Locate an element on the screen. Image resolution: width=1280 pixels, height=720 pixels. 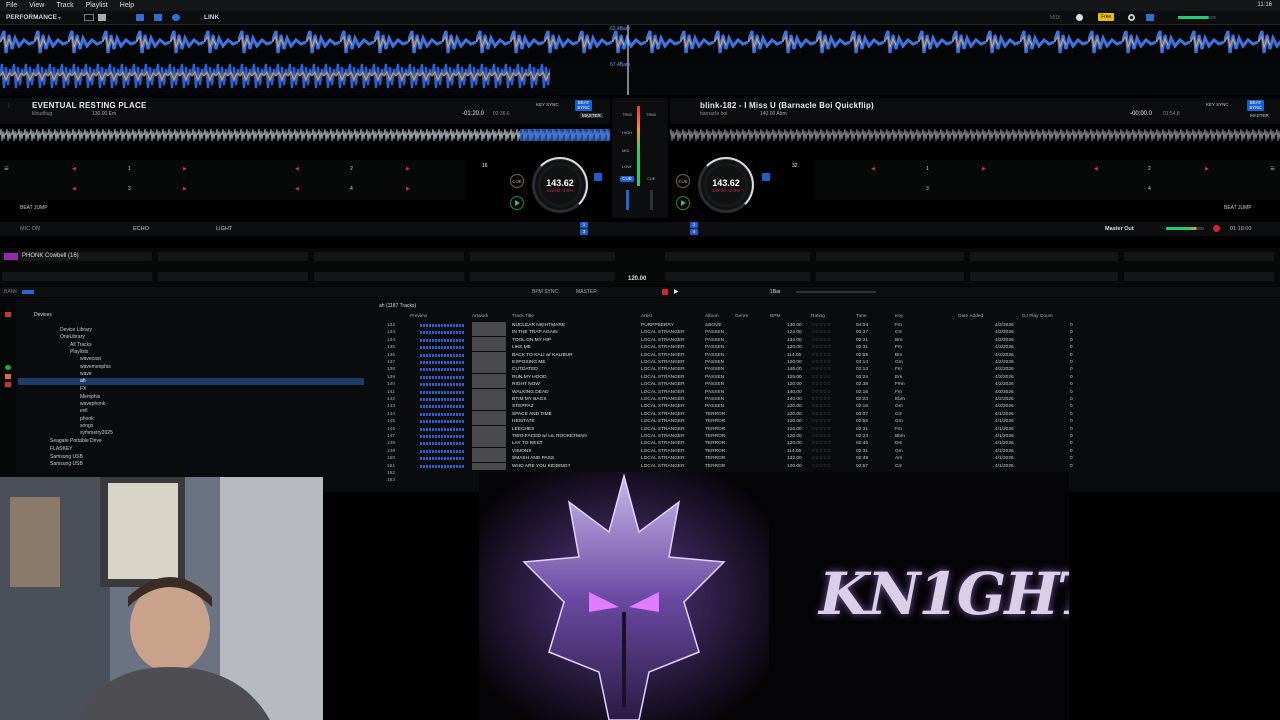
tree-all-tracks: All Tracks is located at coordinates (81, 345).